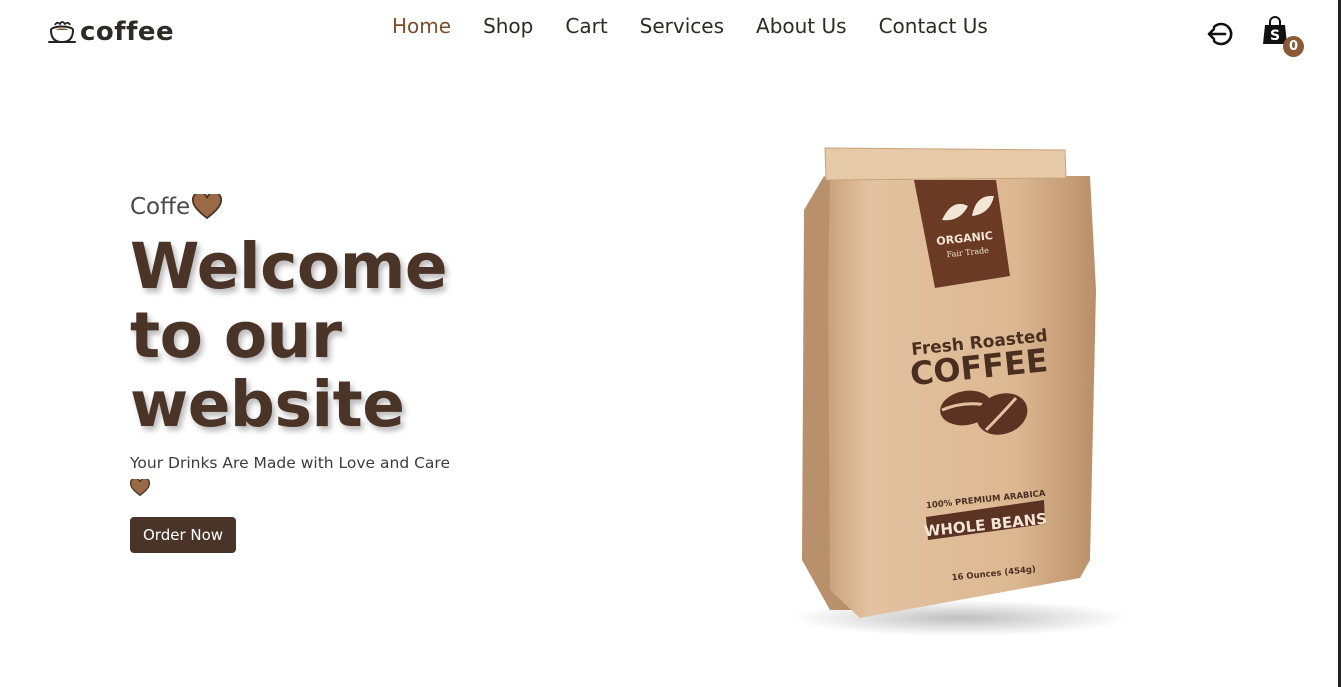 The width and height of the screenshot is (1341, 687). I want to click on coffee-cup-icon, so click(62, 32).